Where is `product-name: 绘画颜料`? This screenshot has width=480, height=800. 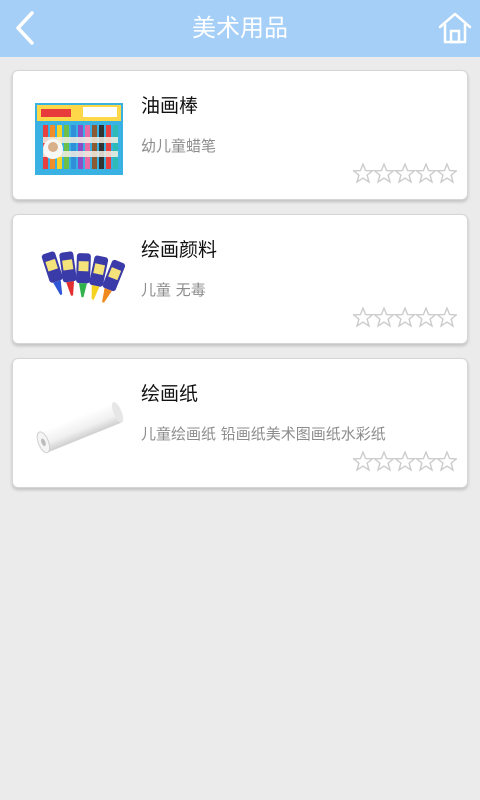
product-name: 绘画颜料 is located at coordinates (179, 250).